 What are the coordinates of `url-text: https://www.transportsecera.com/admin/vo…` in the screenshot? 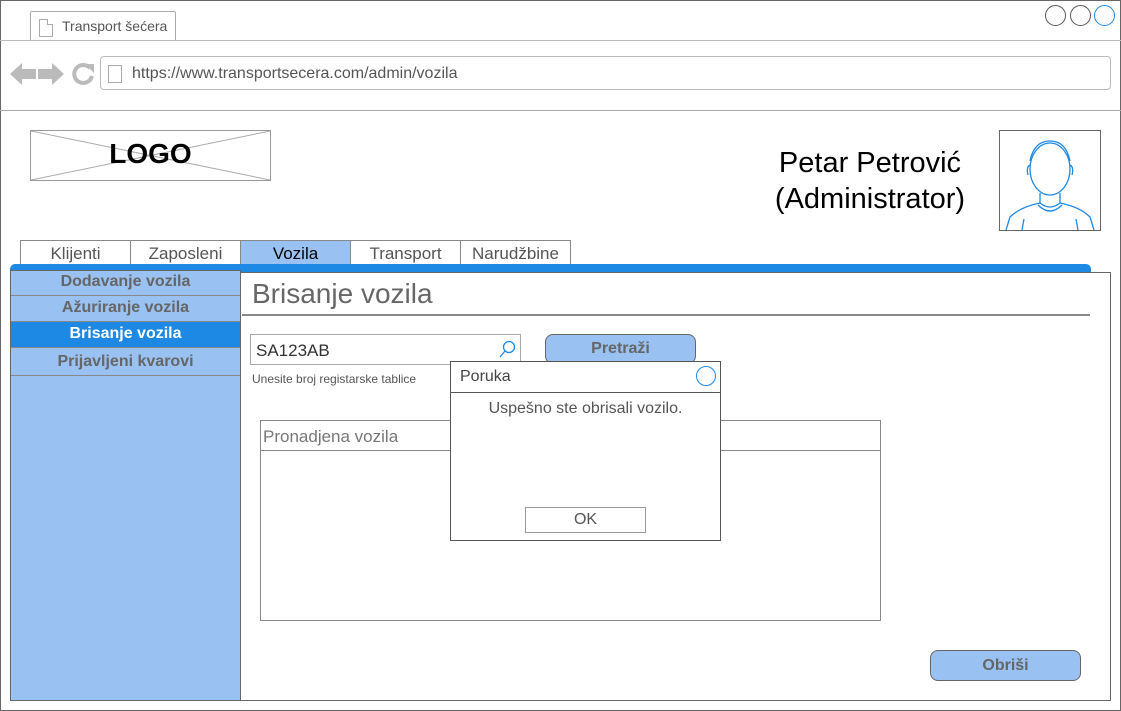 It's located at (295, 73).